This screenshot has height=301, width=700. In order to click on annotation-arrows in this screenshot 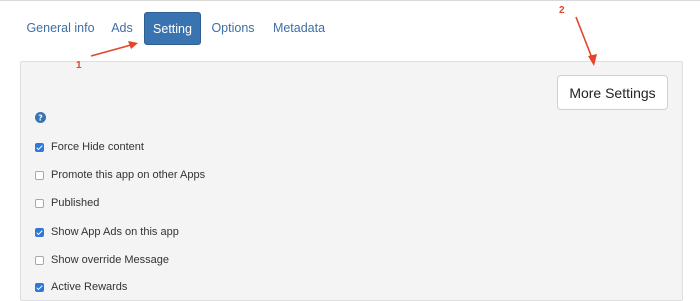, I will do `click(343, 41)`.